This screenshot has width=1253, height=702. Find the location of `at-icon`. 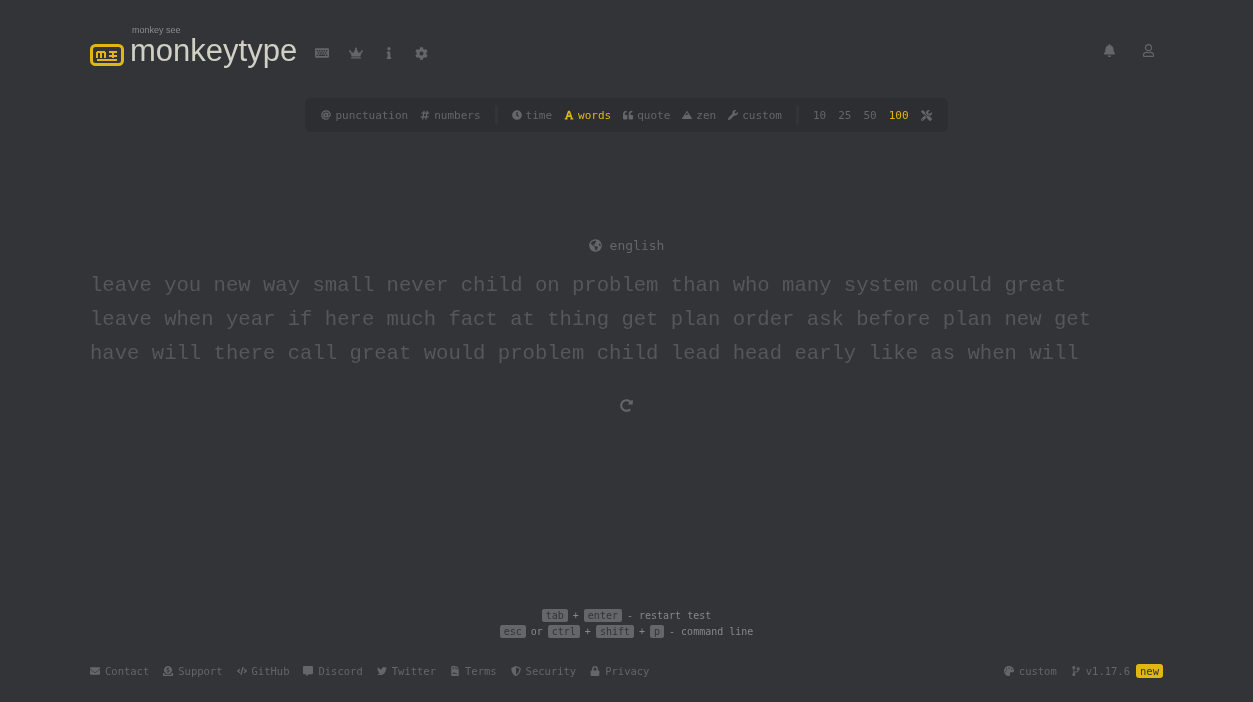

at-icon is located at coordinates (326, 115).